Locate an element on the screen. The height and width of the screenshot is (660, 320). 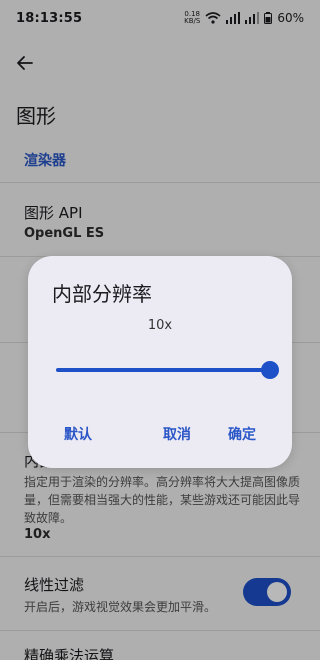
resolution-slider is located at coordinates (167, 370).